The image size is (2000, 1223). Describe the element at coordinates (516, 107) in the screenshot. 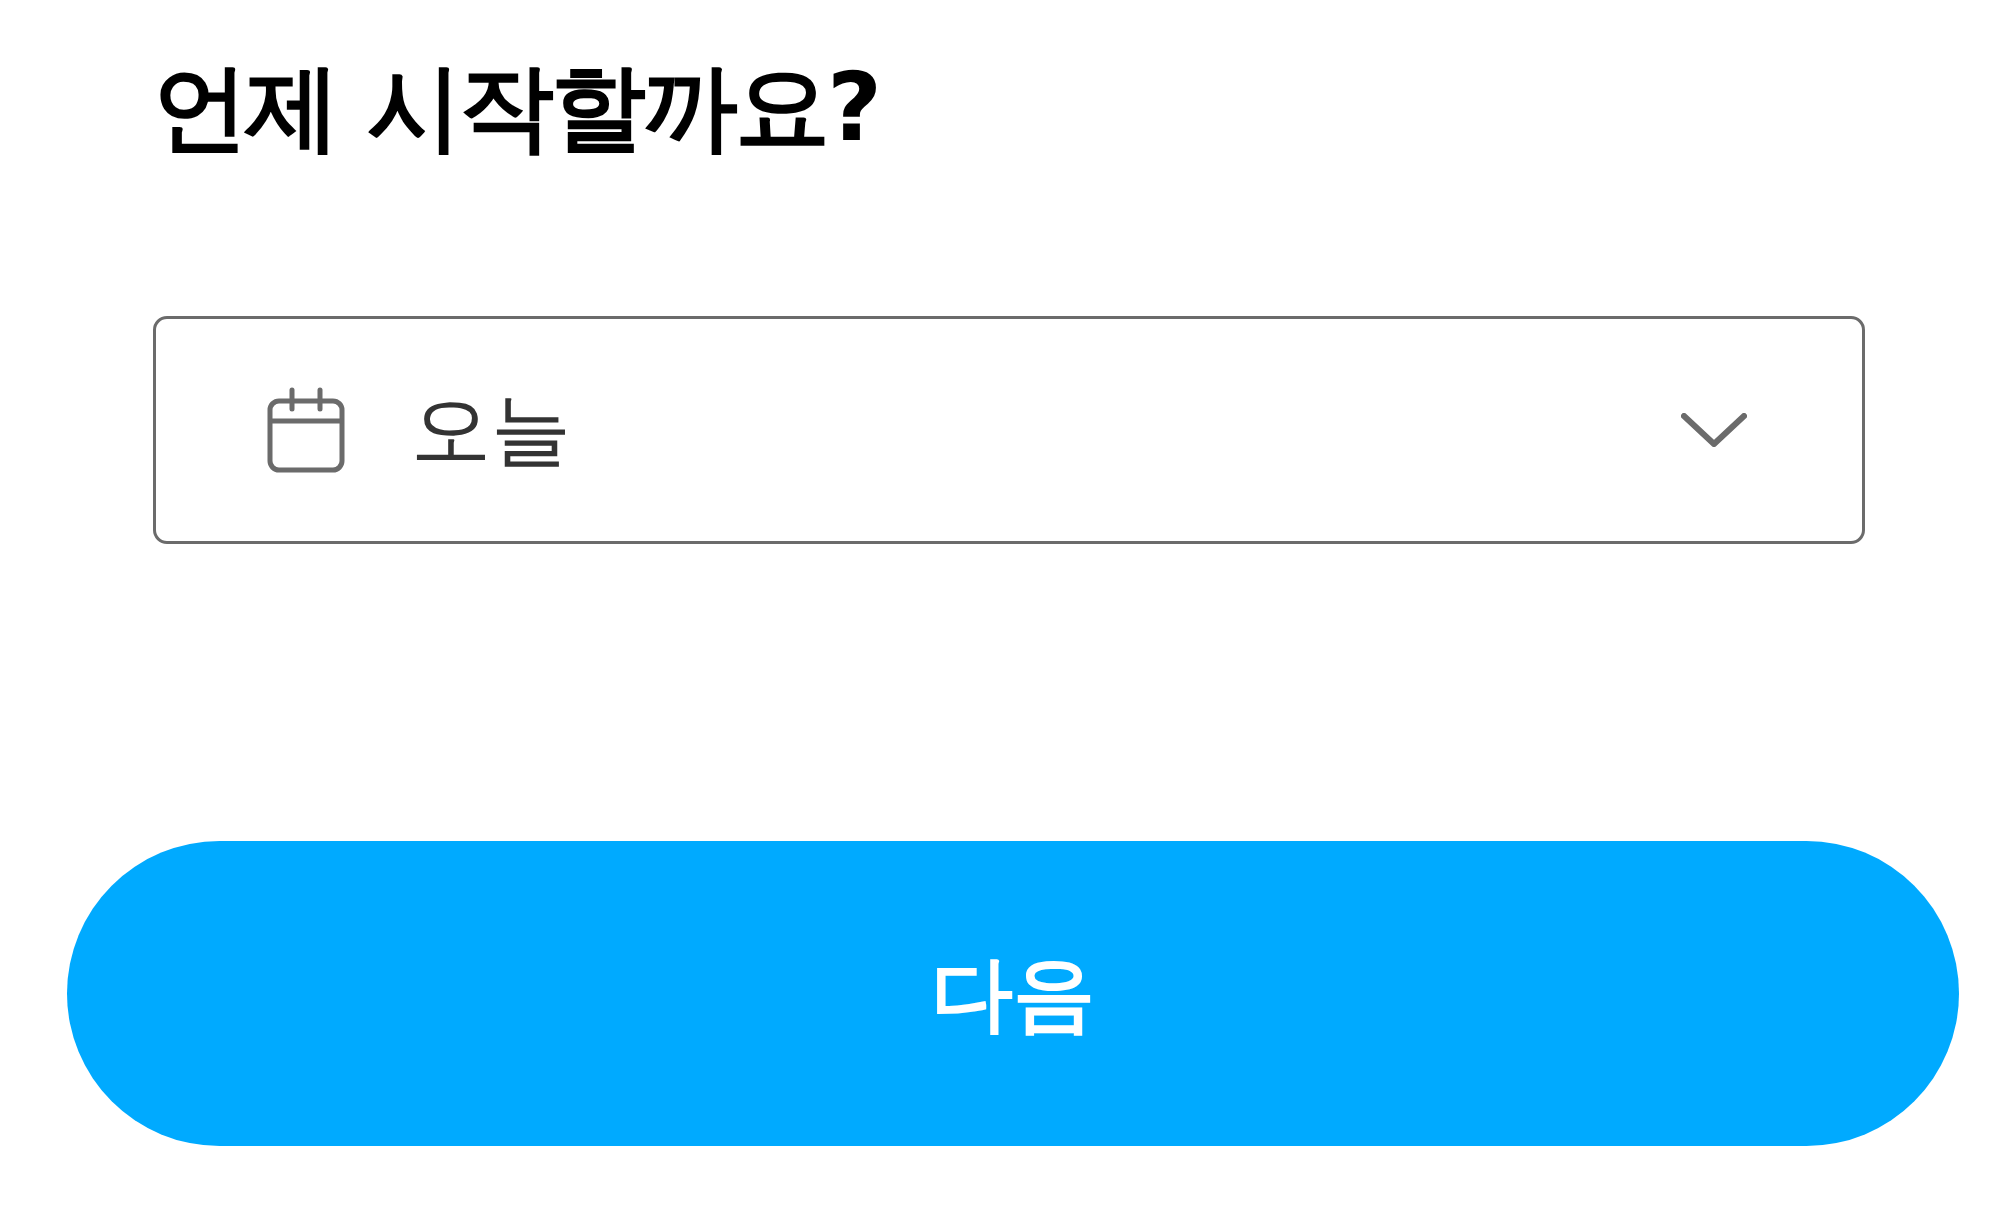

I see `page-heading: 언제 시작할까요?` at that location.